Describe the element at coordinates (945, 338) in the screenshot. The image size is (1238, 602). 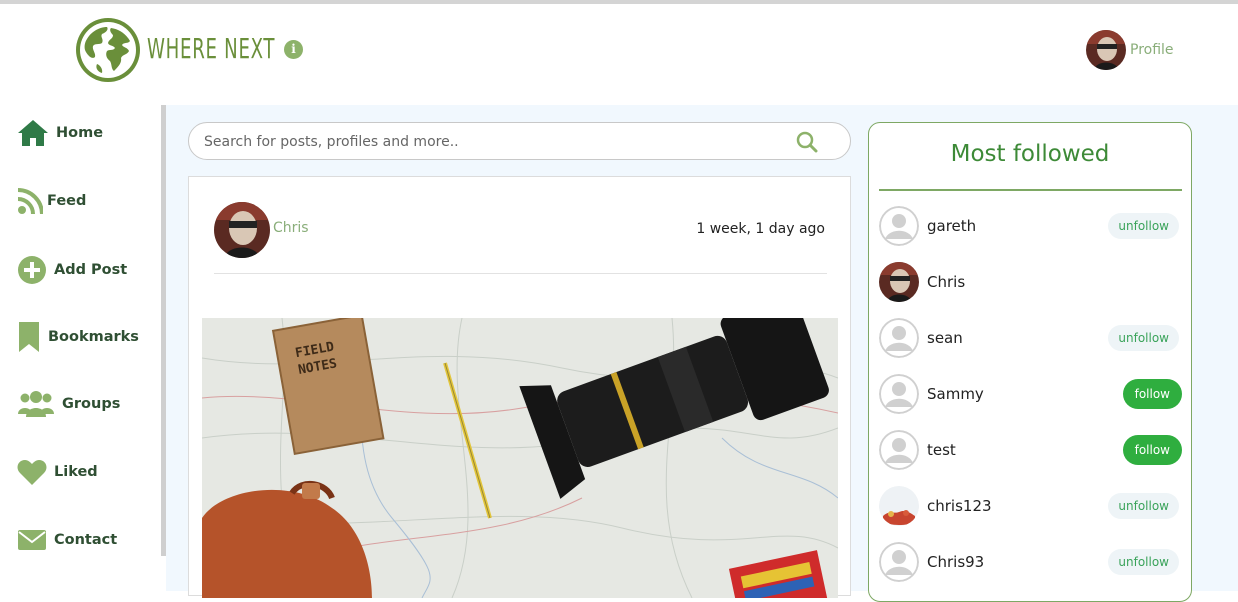
I see `user-name: sean` at that location.